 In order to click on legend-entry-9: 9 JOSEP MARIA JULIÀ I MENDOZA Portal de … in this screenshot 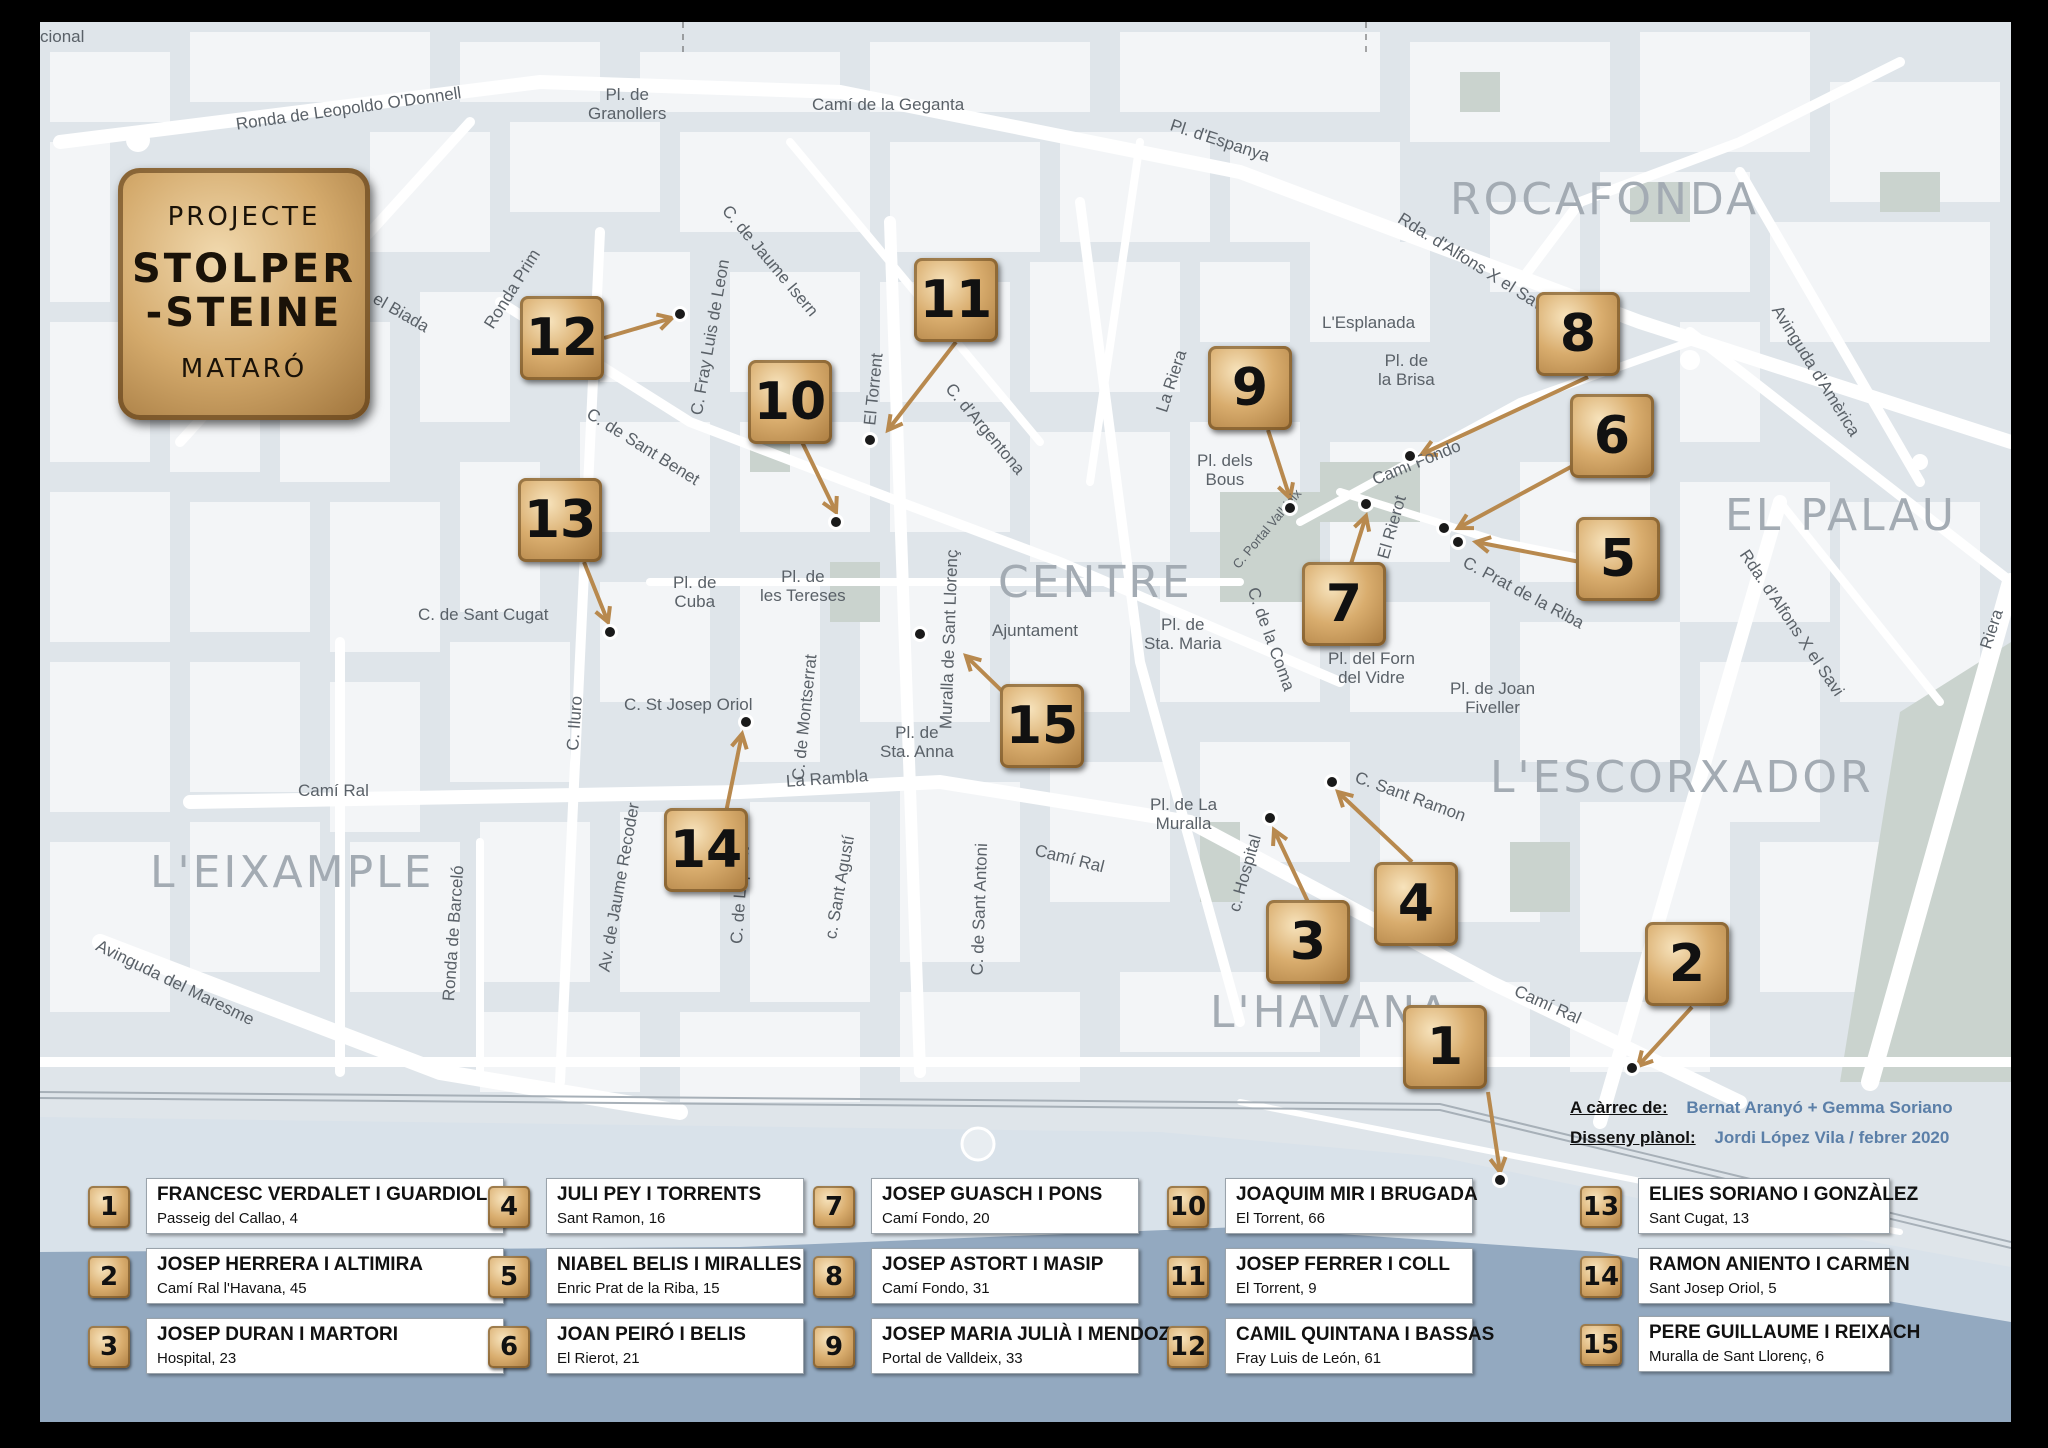, I will do `click(998, 1346)`.